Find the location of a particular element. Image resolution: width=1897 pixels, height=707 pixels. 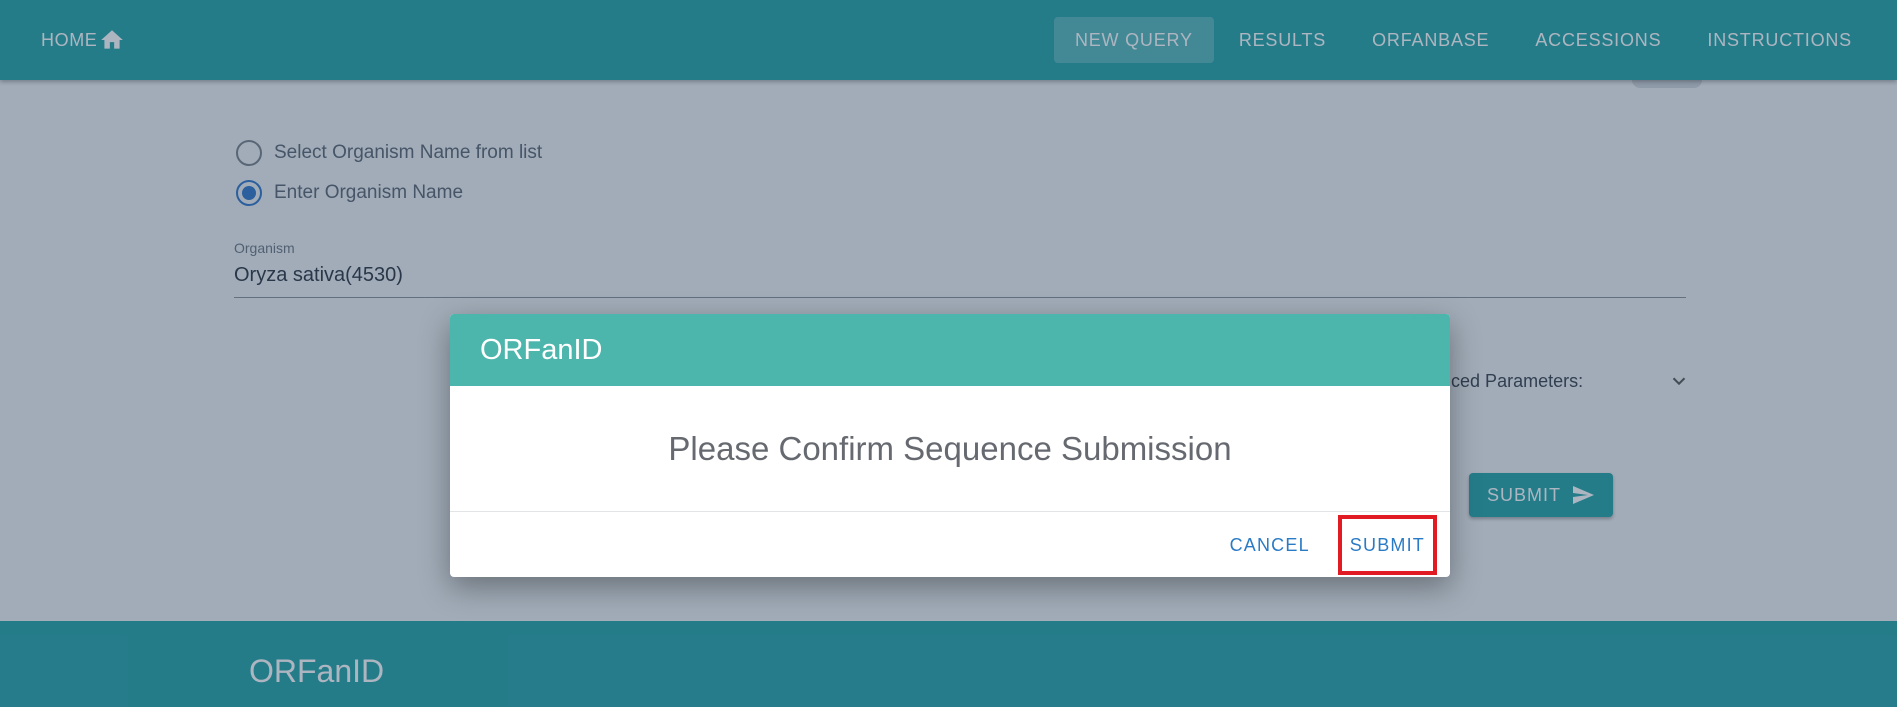

dialog-message-text: Please Confirm Sequence Submission is located at coordinates (950, 448).